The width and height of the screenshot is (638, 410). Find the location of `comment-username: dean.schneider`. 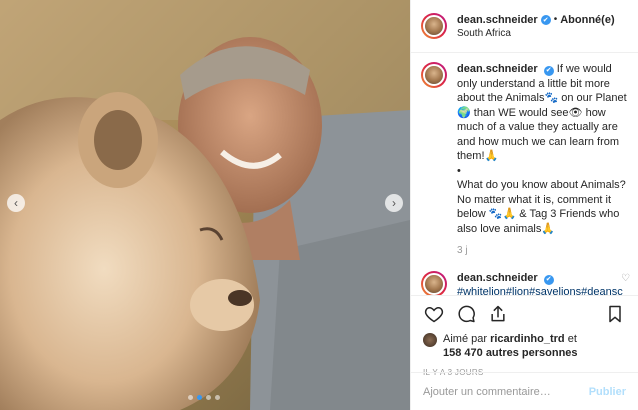

comment-username: dean.schneider is located at coordinates (497, 278).